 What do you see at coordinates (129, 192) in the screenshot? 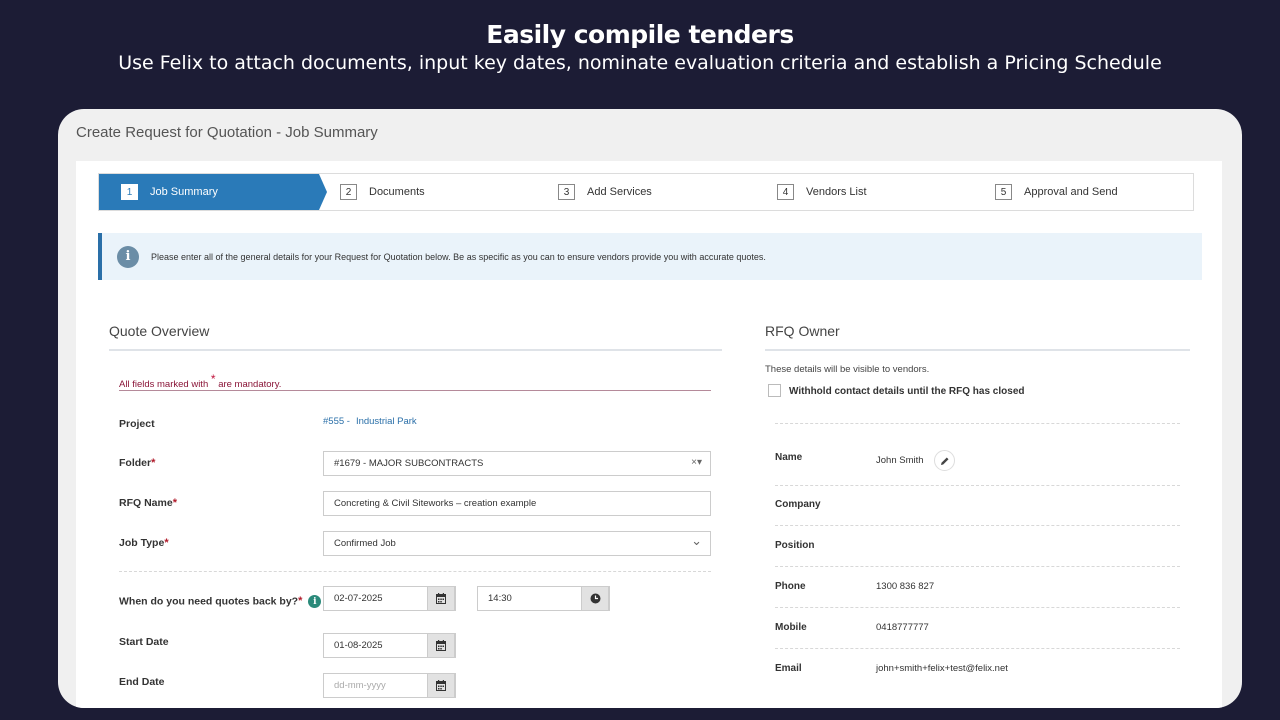
I see `step-number: 1` at bounding box center [129, 192].